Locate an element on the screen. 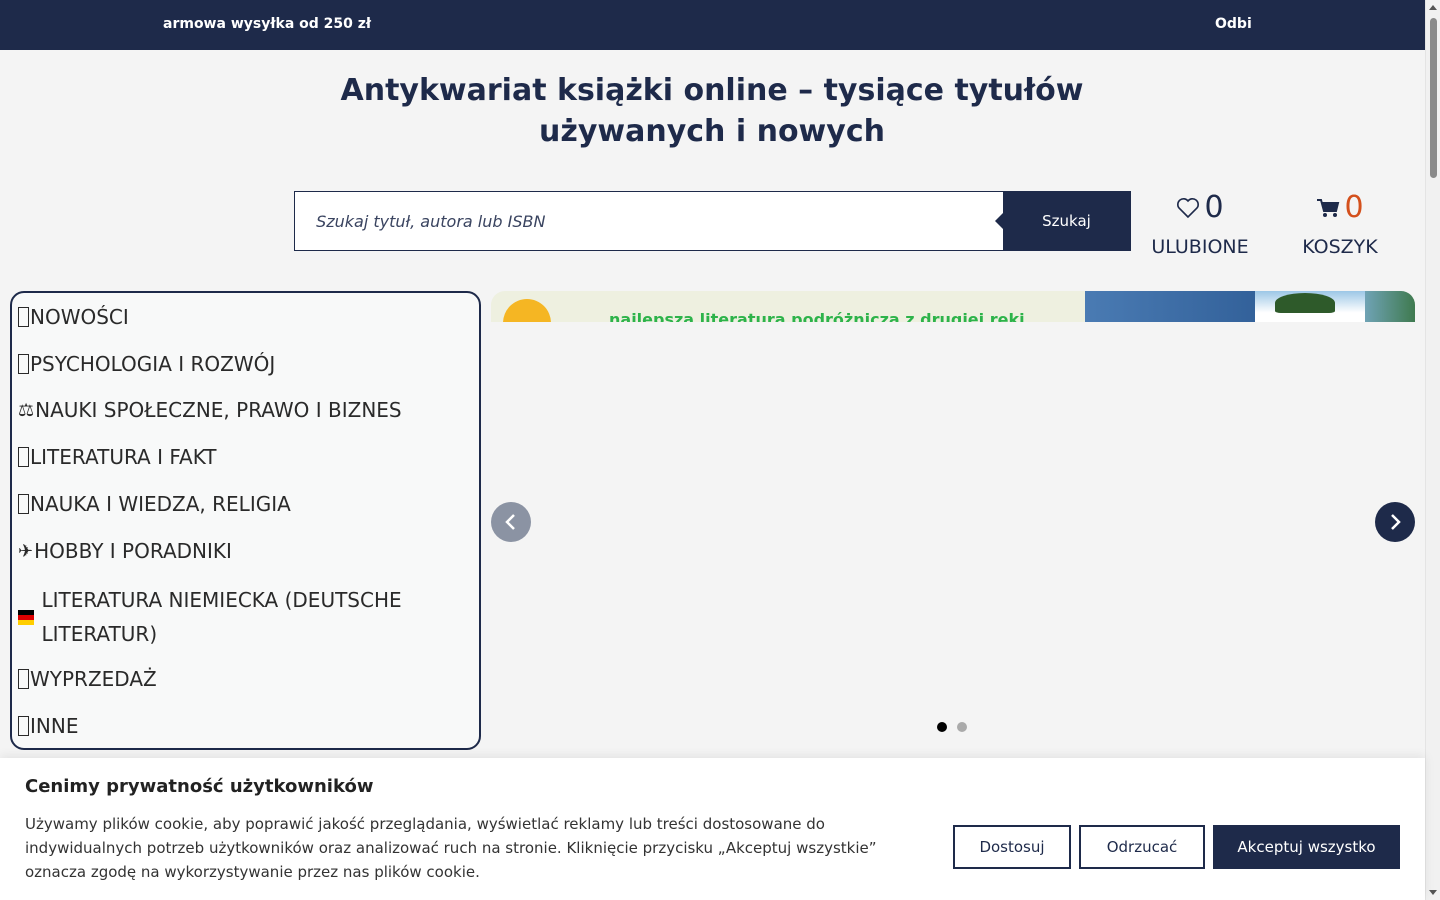 Image resolution: width=1440 pixels, height=900 pixels. palm-illustration is located at coordinates (1310, 306).